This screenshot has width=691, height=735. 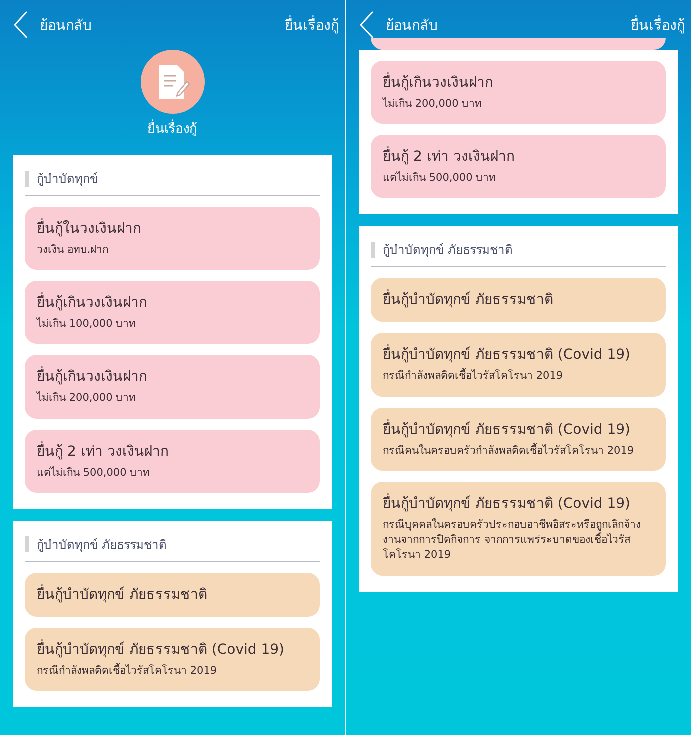 What do you see at coordinates (67, 179) in the screenshot?
I see `section-title: กู้บำบัดทุกข์` at bounding box center [67, 179].